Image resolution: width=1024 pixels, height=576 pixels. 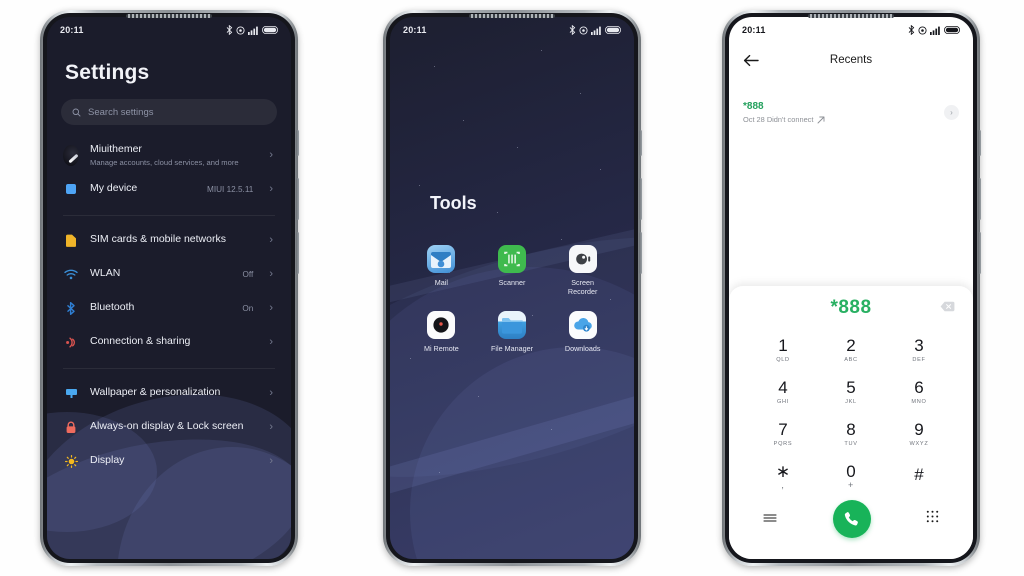 I want to click on item-label: Display, so click(x=107, y=460).